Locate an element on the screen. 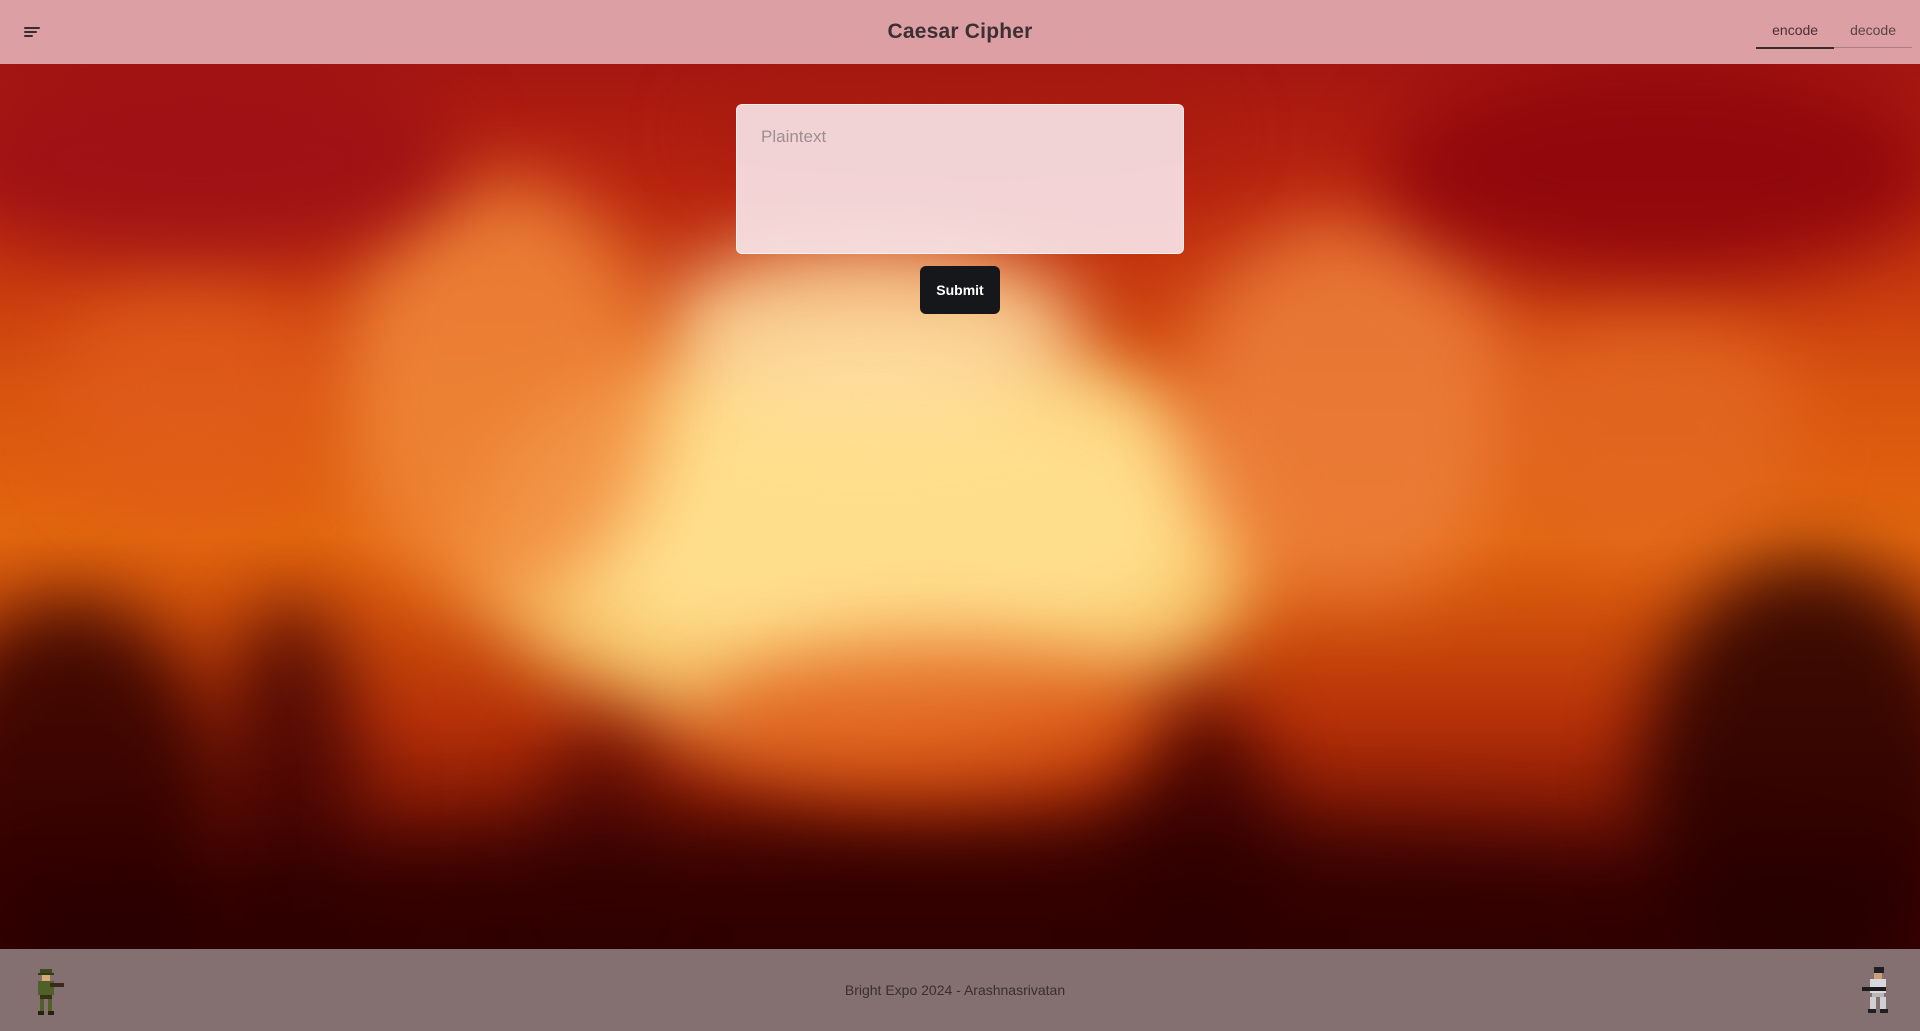 The width and height of the screenshot is (1920, 1031). submit-button: Submit is located at coordinates (960, 290).